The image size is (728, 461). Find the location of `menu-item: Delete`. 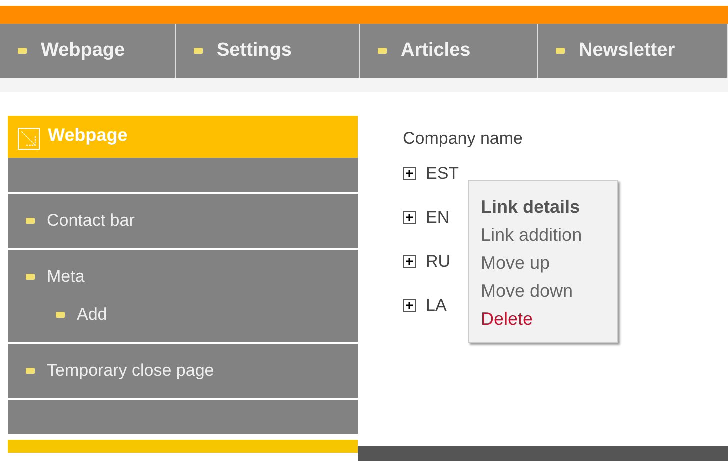

menu-item: Delete is located at coordinates (507, 319).